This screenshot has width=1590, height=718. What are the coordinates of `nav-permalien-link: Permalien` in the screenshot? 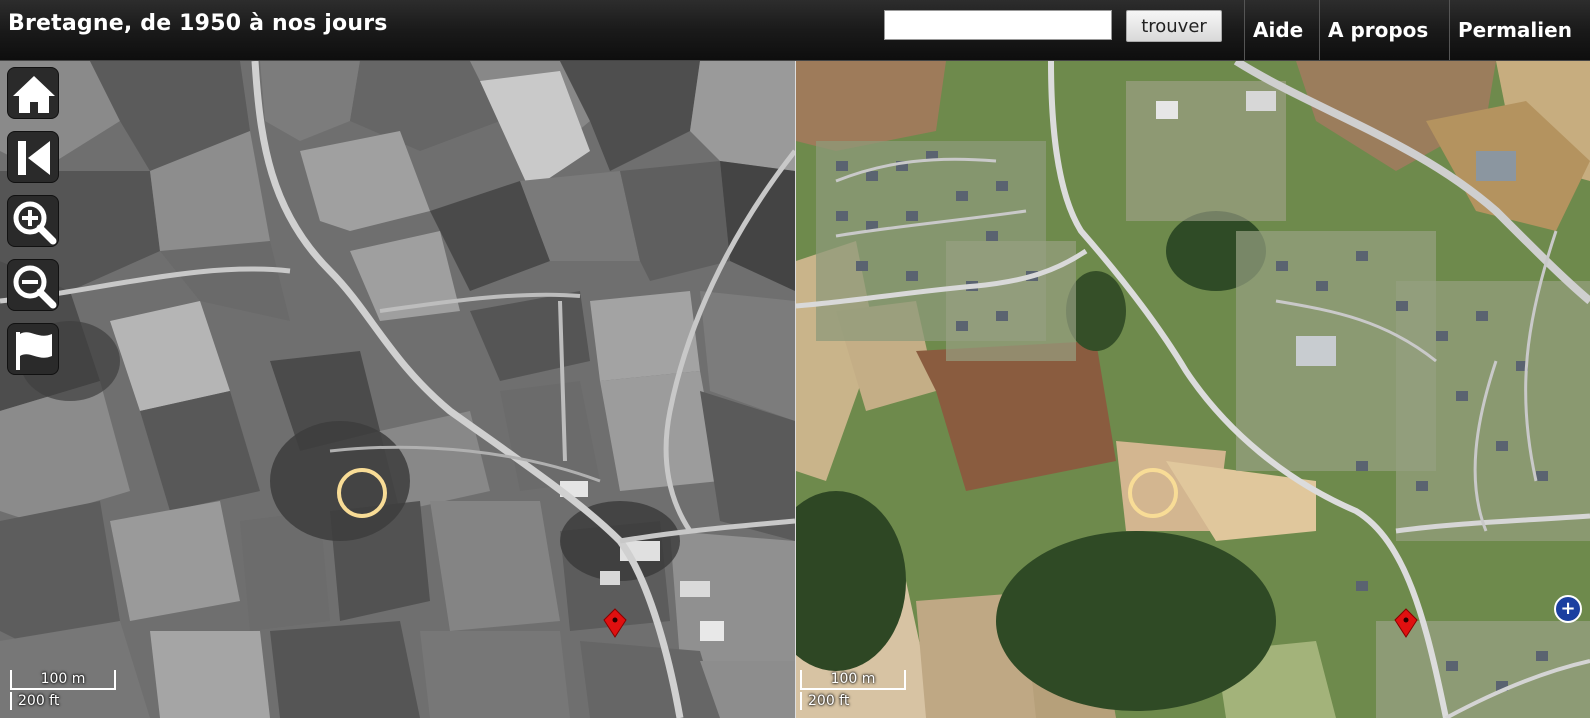 It's located at (1519, 30).